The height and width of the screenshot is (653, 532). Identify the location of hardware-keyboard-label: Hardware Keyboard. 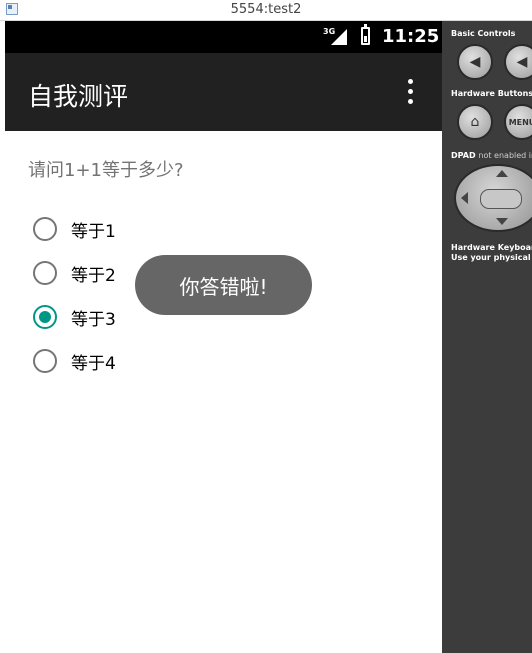
(491, 247).